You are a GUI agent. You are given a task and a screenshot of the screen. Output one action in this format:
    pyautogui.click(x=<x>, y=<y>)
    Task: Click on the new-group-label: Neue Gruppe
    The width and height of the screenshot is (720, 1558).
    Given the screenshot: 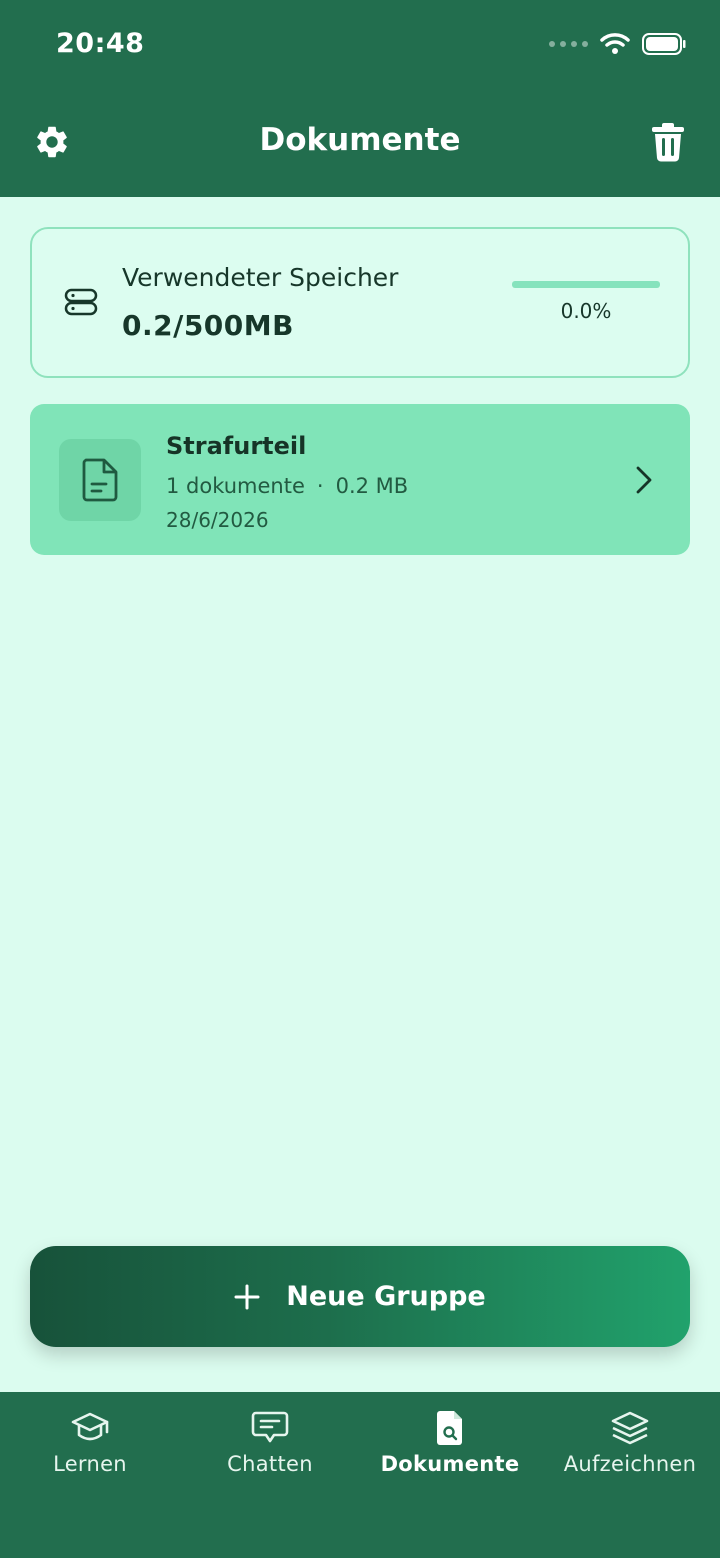 What is the action you would take?
    pyautogui.click(x=386, y=1296)
    